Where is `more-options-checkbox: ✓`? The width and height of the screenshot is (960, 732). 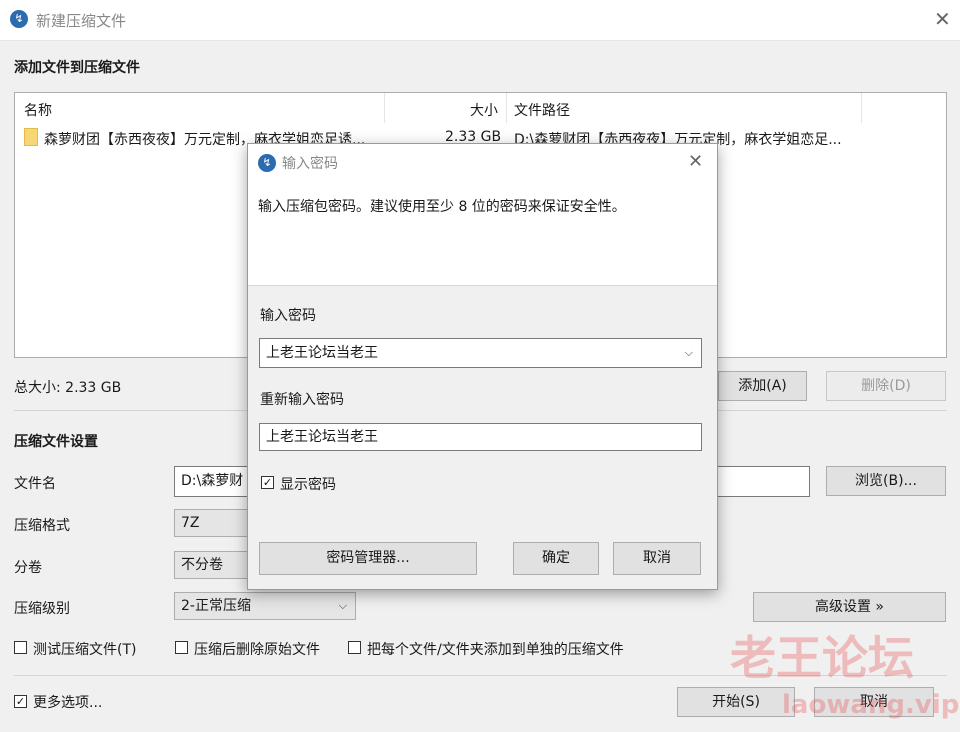 more-options-checkbox: ✓ is located at coordinates (20, 701).